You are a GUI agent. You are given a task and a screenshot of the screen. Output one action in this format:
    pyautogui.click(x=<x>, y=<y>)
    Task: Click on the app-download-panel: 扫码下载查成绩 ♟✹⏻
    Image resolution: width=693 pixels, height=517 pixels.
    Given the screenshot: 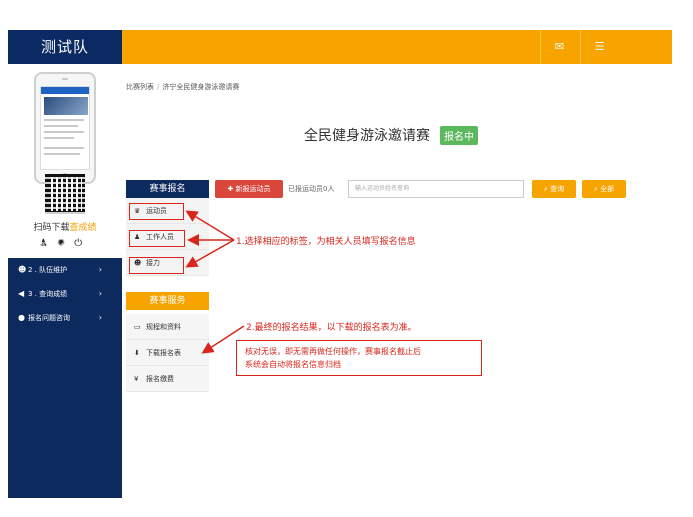 What is the action you would take?
    pyautogui.click(x=65, y=161)
    